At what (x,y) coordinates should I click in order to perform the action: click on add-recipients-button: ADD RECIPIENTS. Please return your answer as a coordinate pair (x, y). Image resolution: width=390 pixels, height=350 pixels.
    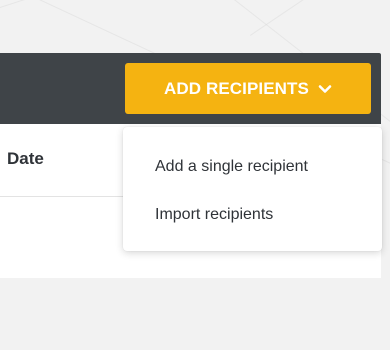
    Looking at the image, I should click on (248, 88).